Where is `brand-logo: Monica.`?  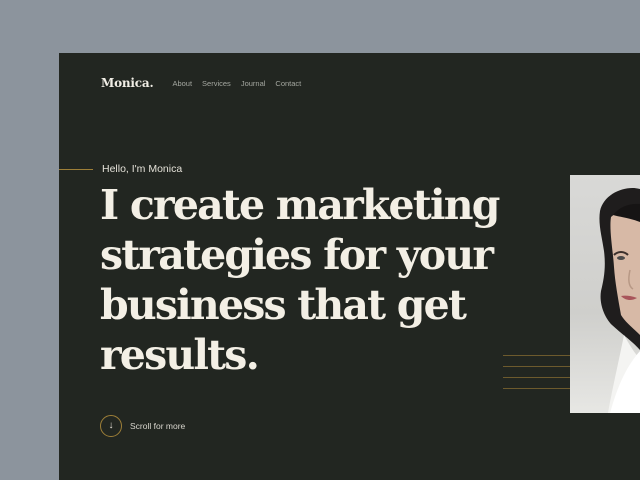 brand-logo: Monica. is located at coordinates (127, 83).